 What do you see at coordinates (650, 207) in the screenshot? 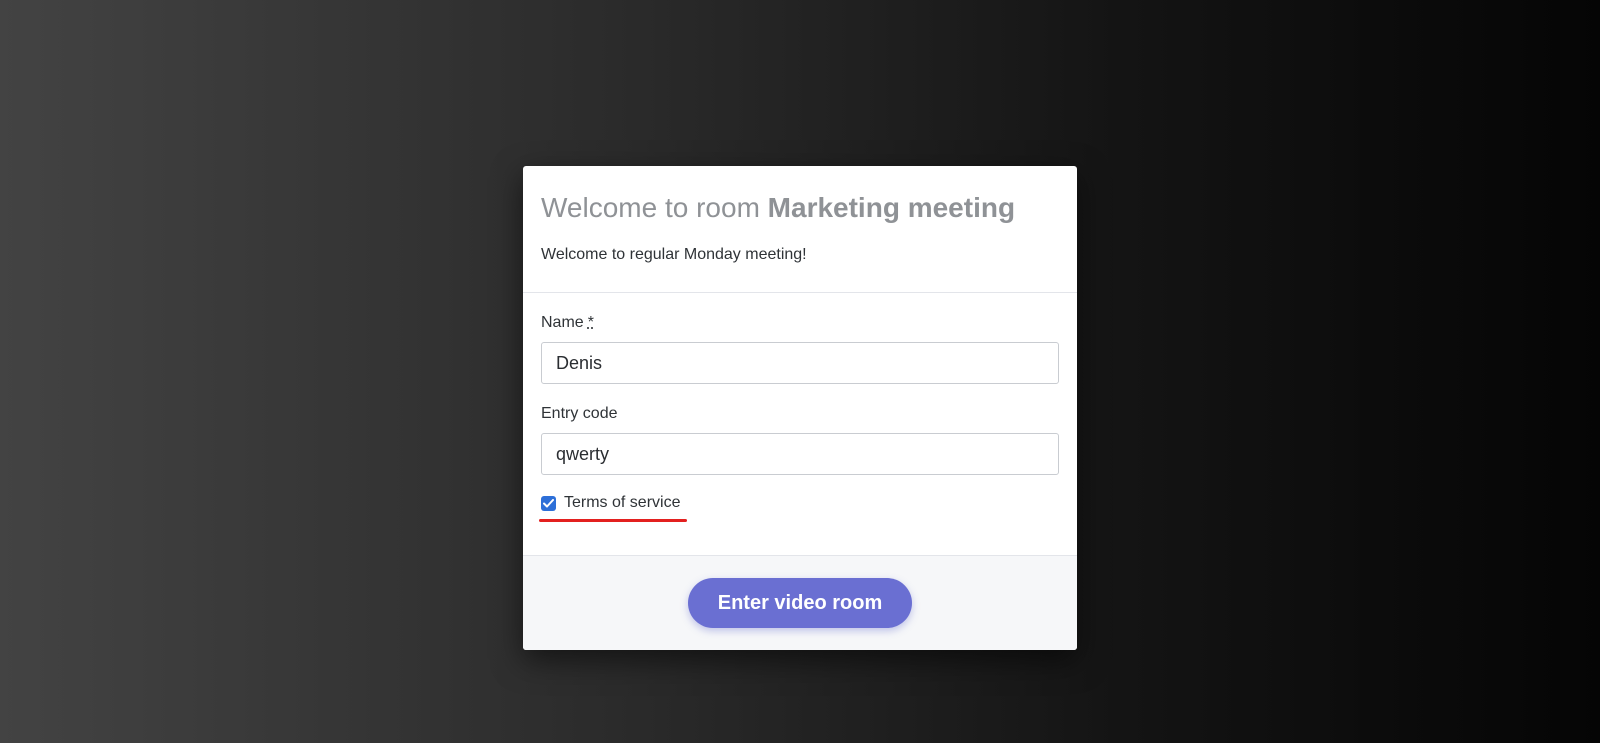
I see `title-prefix: Welcome to room` at bounding box center [650, 207].